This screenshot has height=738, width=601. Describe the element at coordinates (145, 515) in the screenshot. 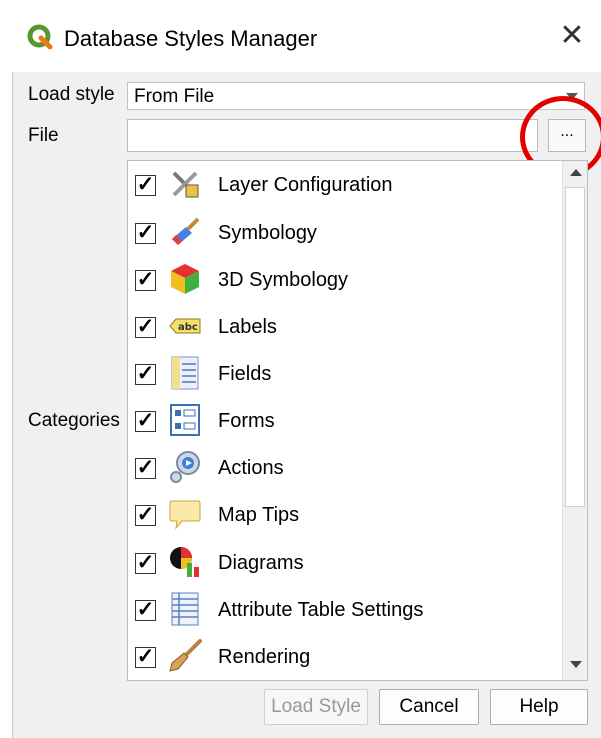

I see `checkbox-map-tips: ✓` at that location.